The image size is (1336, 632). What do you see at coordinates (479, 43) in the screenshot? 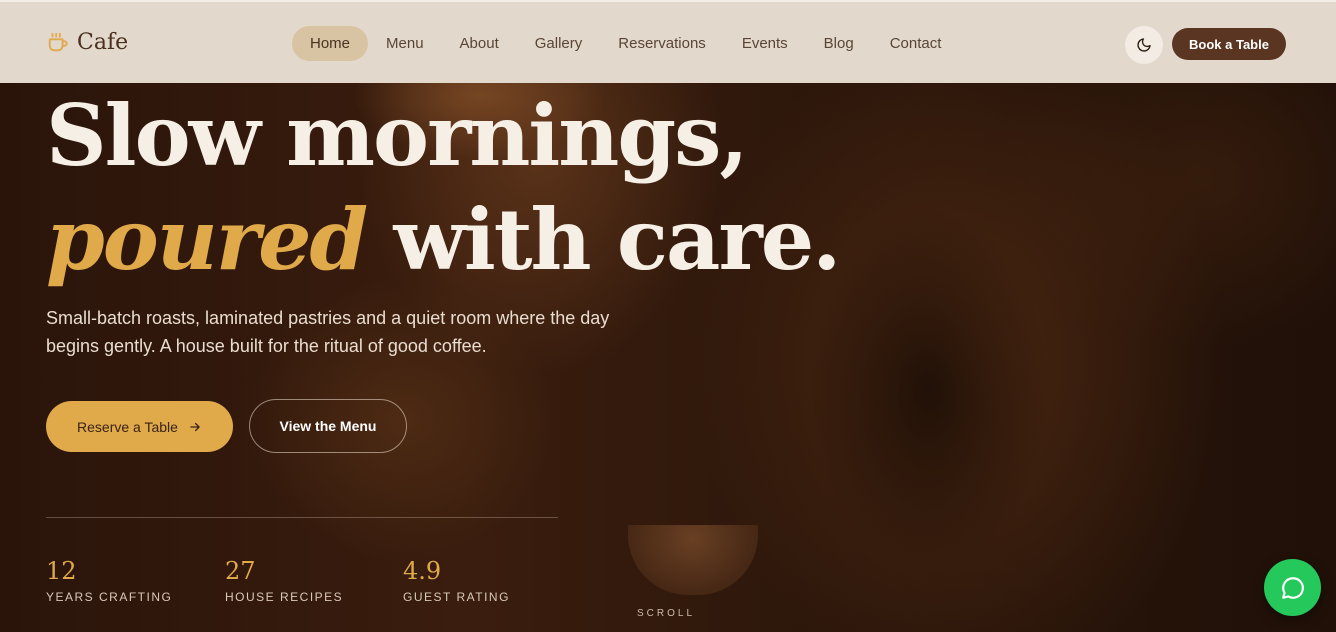
I see `nav-item-about: About` at bounding box center [479, 43].